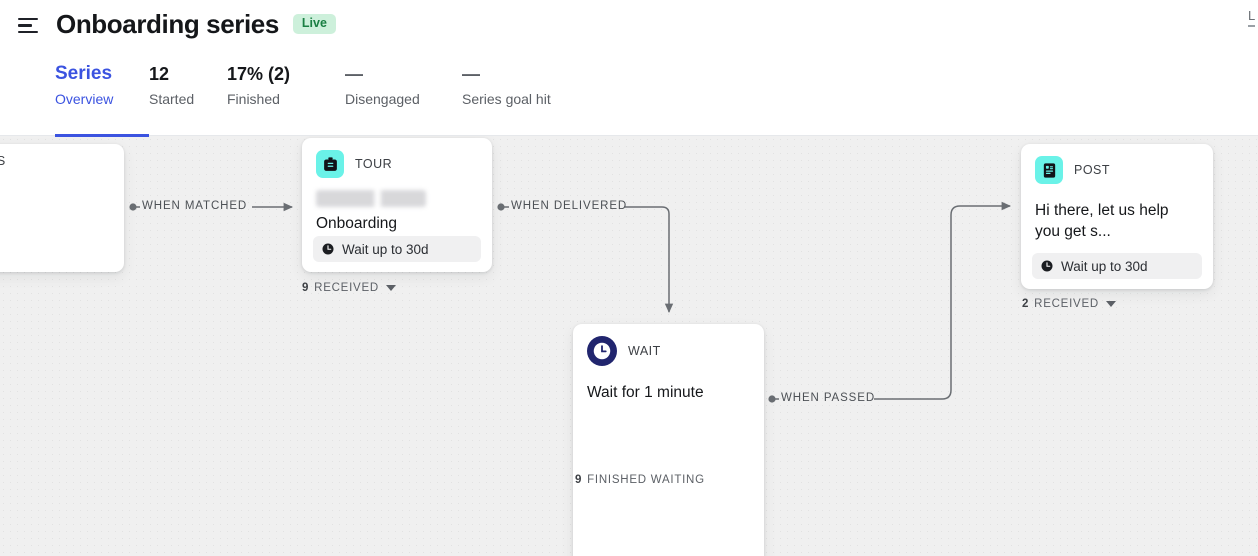 This screenshot has height=556, width=1258. I want to click on status-badge: Live, so click(314, 24).